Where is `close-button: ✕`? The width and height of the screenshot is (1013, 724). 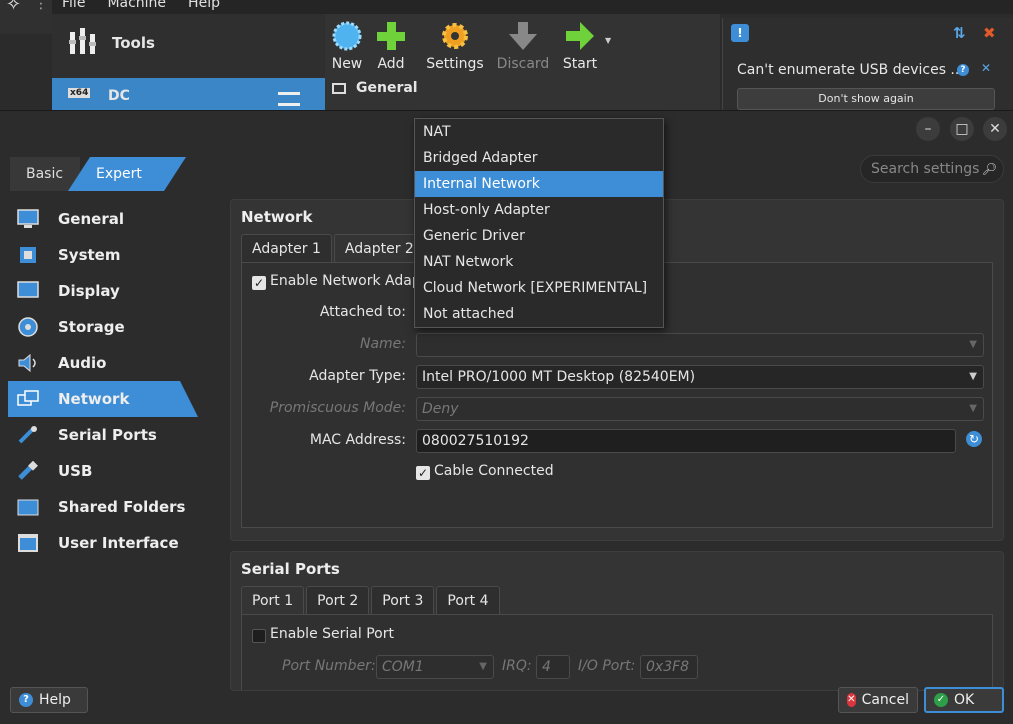
close-button: ✕ is located at coordinates (995, 129).